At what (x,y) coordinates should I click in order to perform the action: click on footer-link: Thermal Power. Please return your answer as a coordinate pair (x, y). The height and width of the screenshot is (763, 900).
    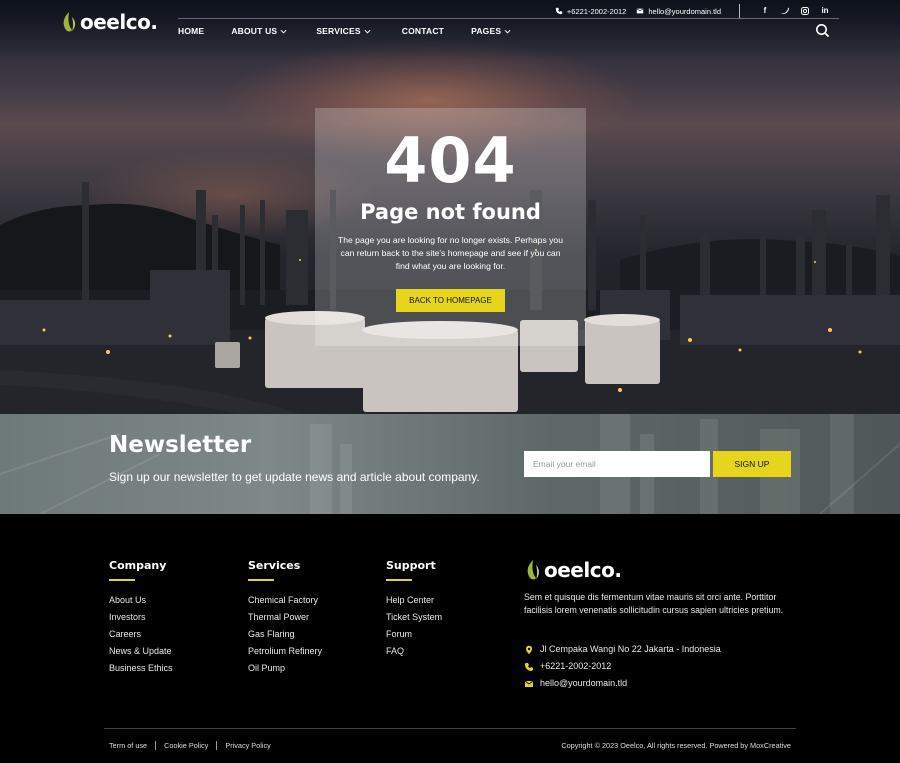
    Looking at the image, I should click on (285, 617).